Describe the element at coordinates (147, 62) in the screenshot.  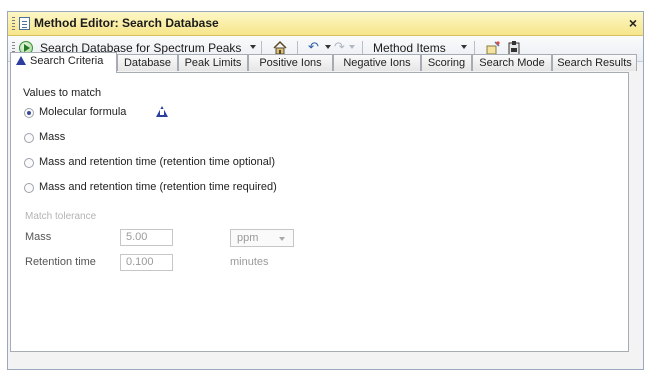
I see `tab-database: Database` at that location.